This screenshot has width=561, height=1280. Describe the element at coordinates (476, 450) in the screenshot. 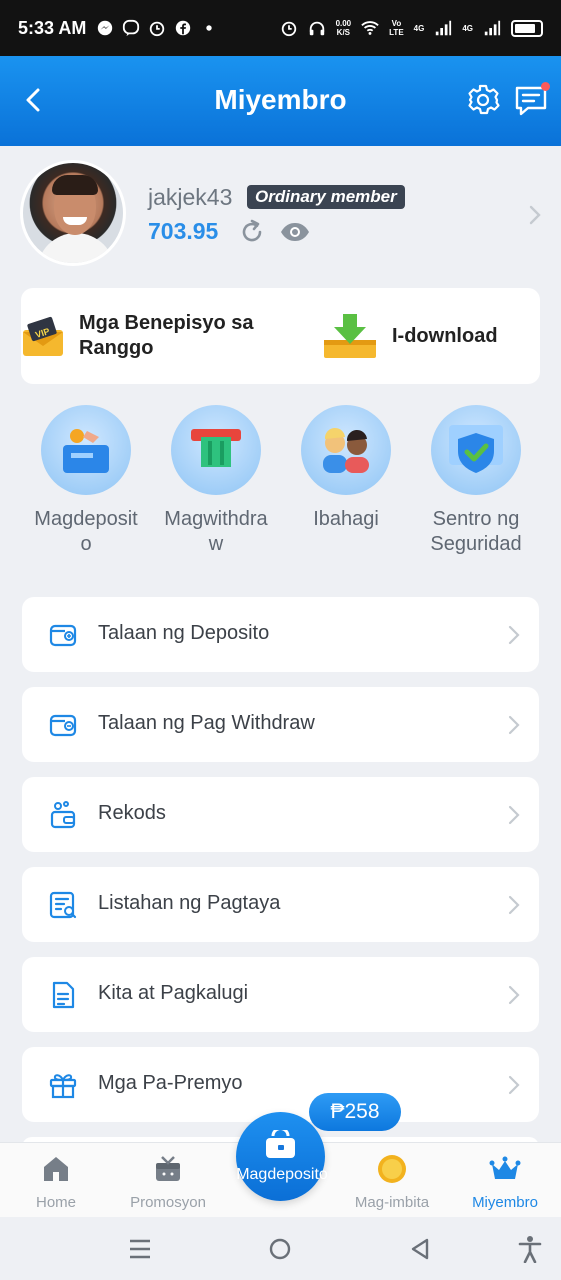

I see `shield-icon` at that location.